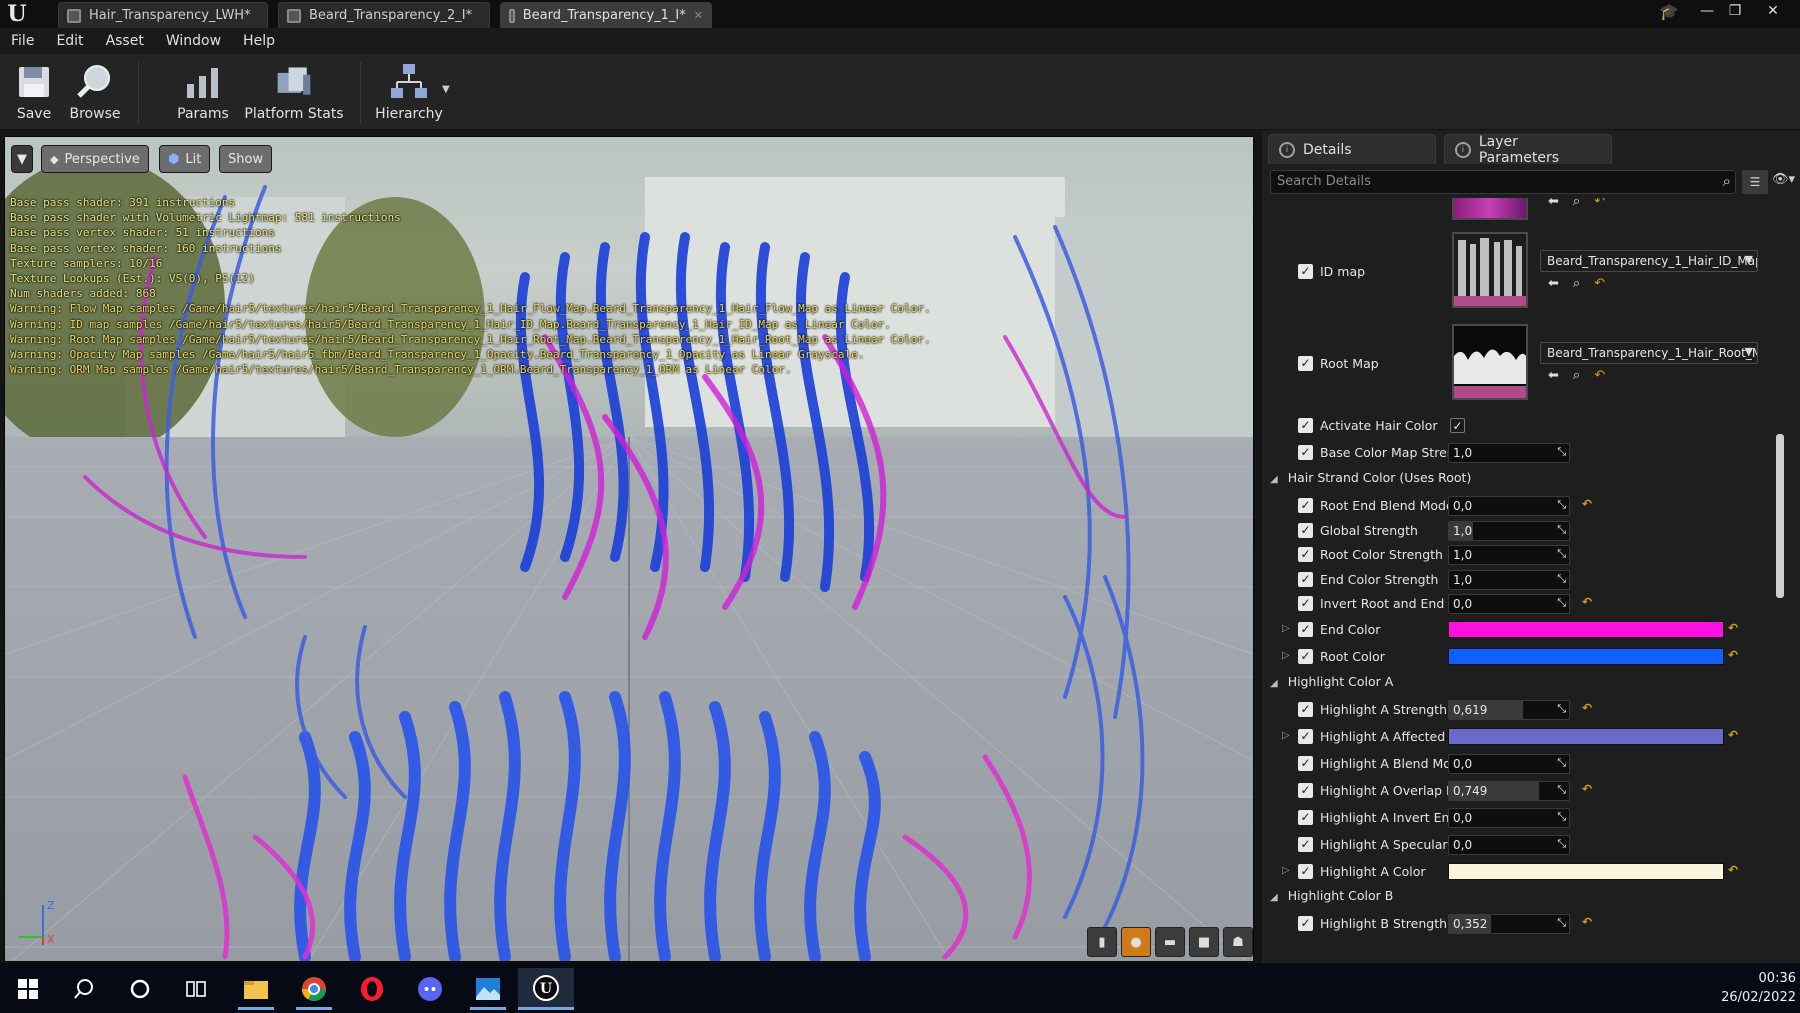 This screenshot has height=1013, width=1800. Describe the element at coordinates (698, 15) in the screenshot. I see `close-tab-icon: ✕` at that location.